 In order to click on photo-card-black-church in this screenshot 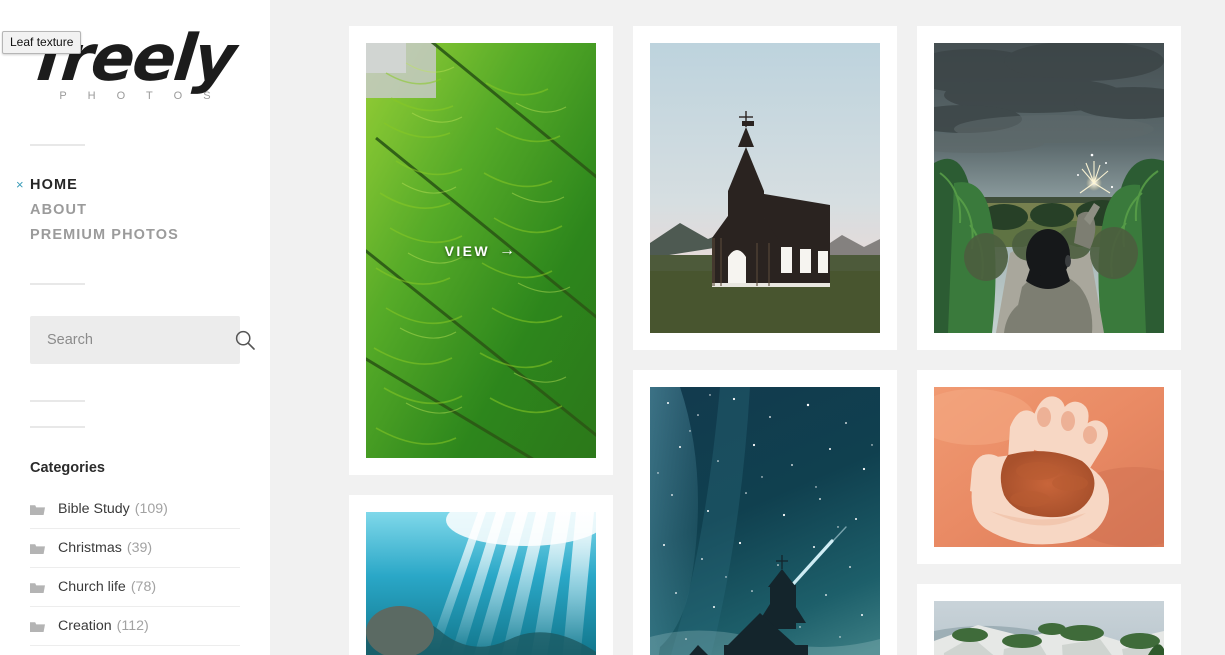, I will do `click(765, 188)`.